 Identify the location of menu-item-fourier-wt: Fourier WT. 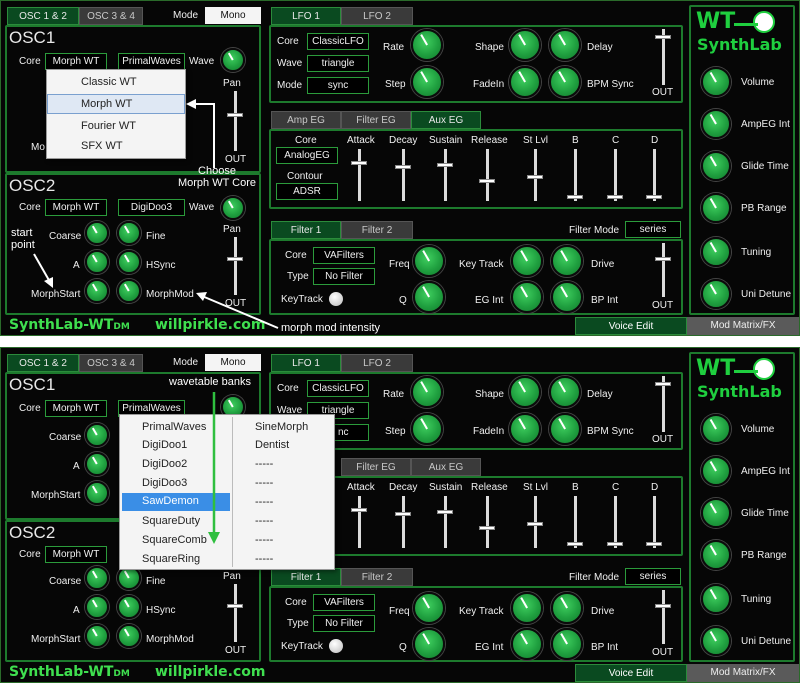
(108, 126).